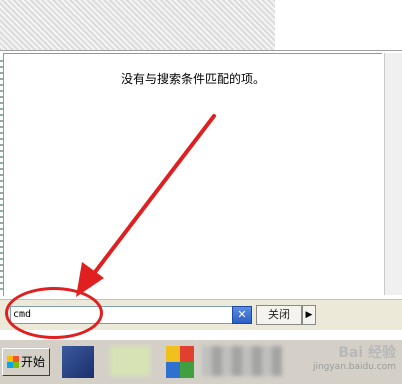 The image size is (402, 384). What do you see at coordinates (354, 367) in the screenshot?
I see `watermark-url: jingyan.baidu.com` at bounding box center [354, 367].